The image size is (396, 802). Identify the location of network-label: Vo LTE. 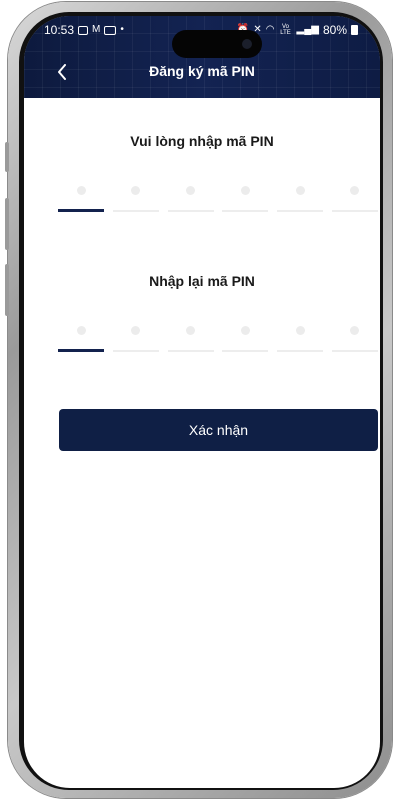
(285, 30).